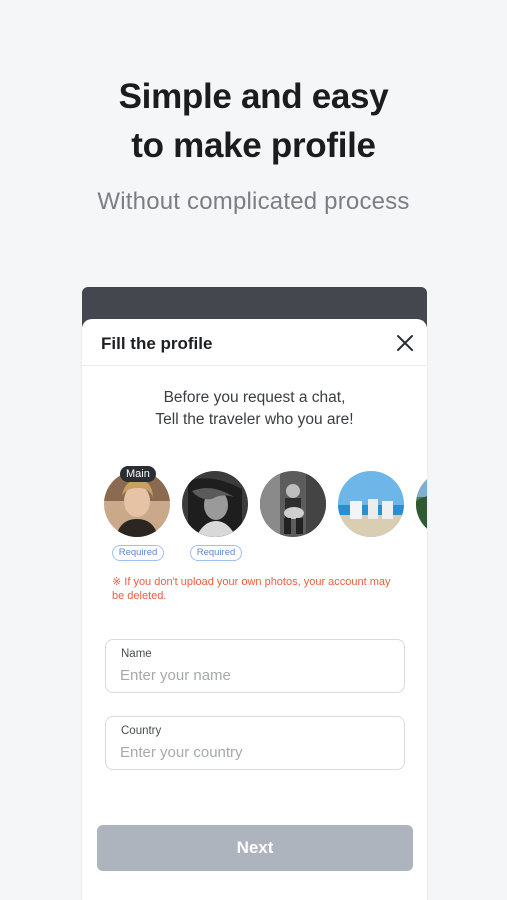  I want to click on guitarist-photo-icon, so click(293, 504).